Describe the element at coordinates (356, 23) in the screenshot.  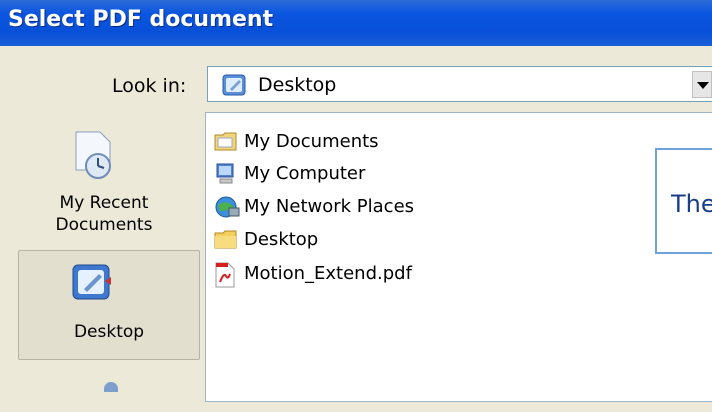
I see `title-bar: Select PDF document` at that location.